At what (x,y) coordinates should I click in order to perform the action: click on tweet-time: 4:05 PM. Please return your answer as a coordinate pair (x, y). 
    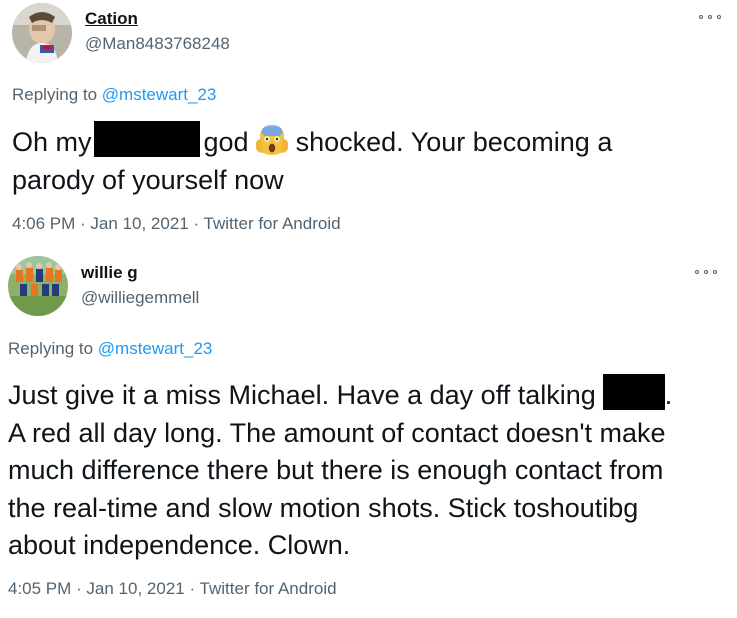
    Looking at the image, I should click on (39, 588).